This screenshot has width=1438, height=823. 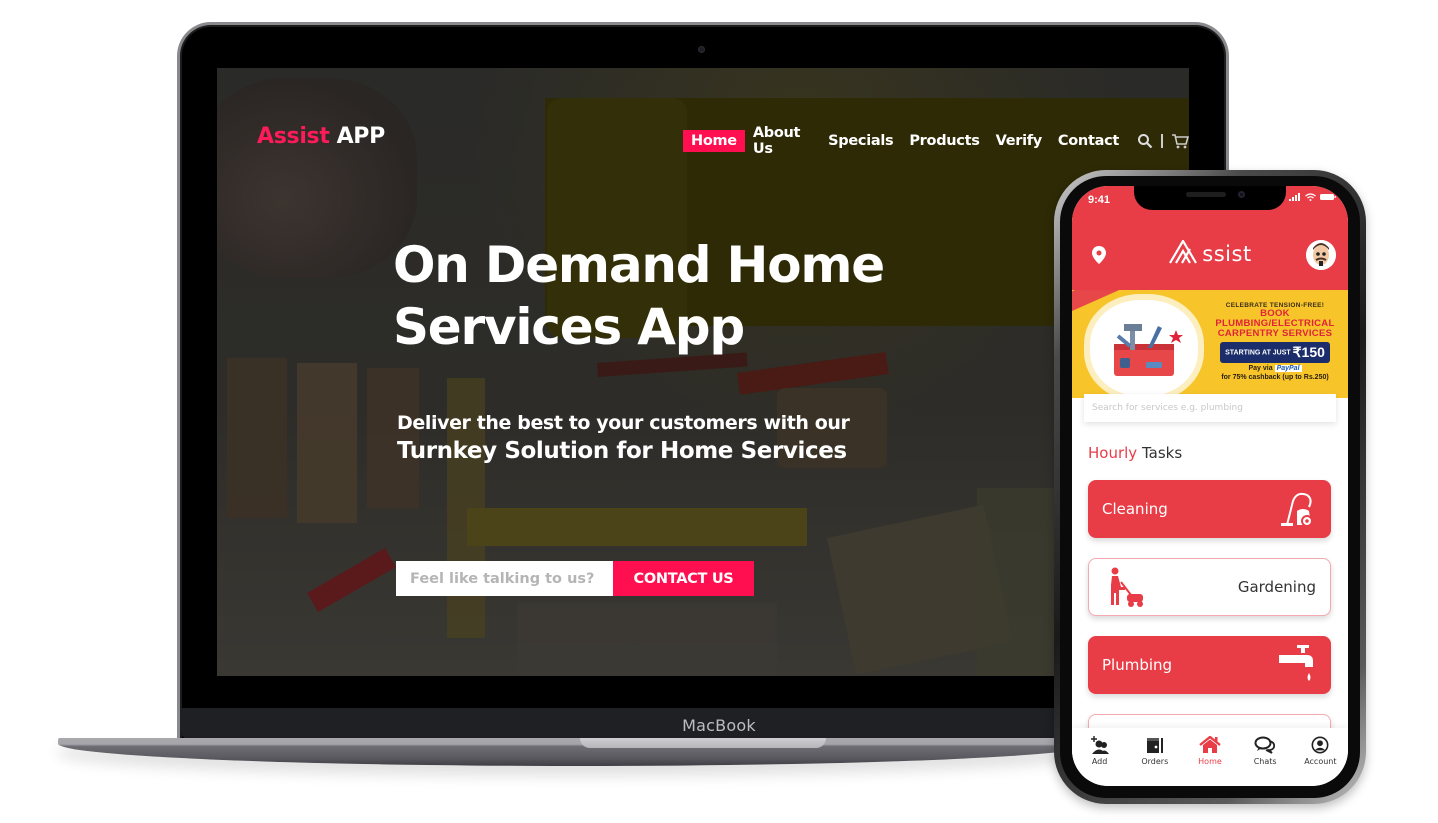 I want to click on tab-label: Chats, so click(x=1265, y=761).